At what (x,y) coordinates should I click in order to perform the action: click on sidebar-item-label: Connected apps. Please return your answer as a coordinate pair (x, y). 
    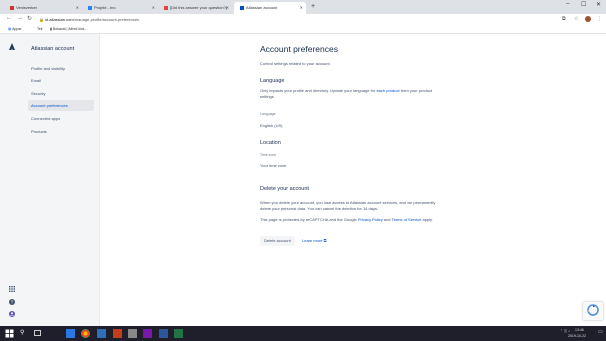
    Looking at the image, I should click on (46, 118).